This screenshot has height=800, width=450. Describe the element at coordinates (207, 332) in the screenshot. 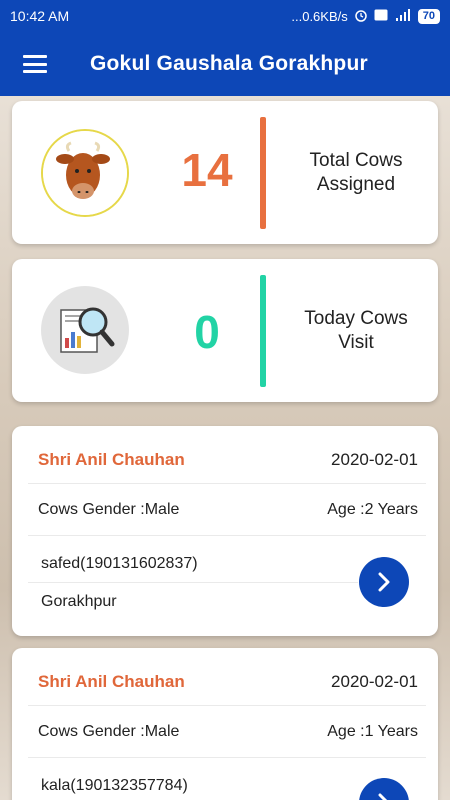

I see `today-visit-count: 0` at that location.